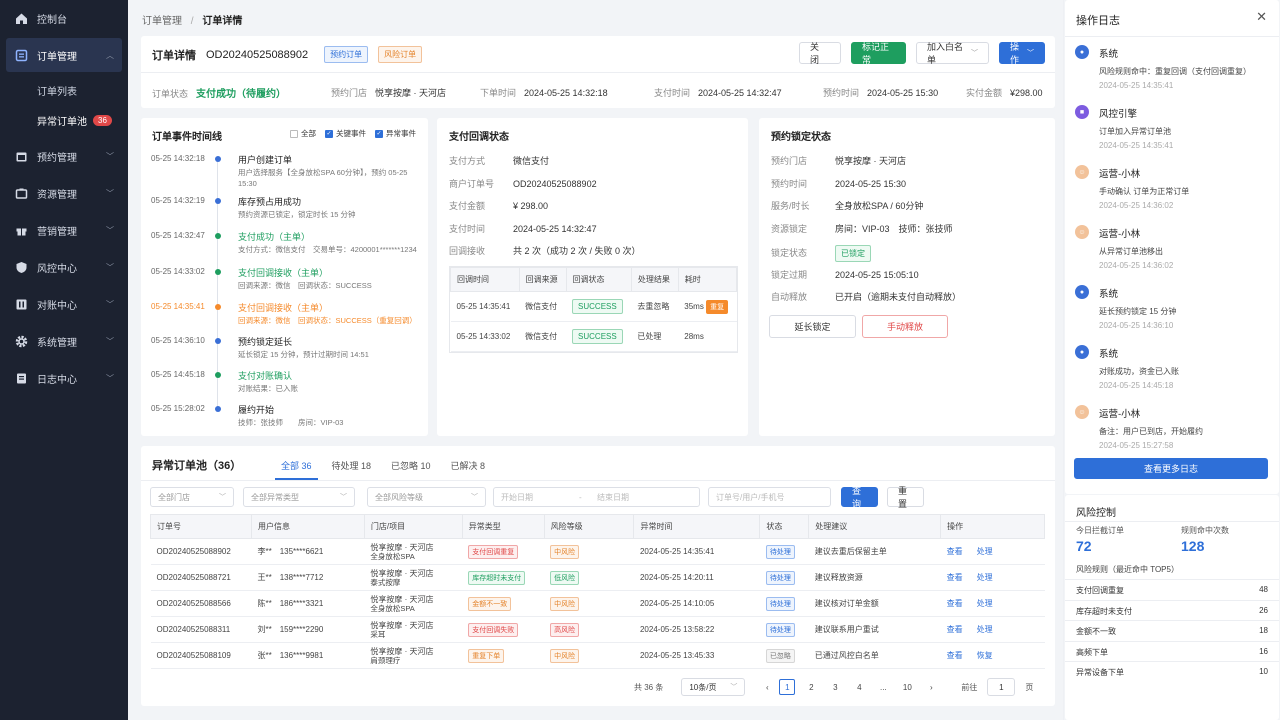 The image size is (1280, 720). I want to click on sidebar-item-risk-center: 风控中心 ﹀, so click(64, 267).